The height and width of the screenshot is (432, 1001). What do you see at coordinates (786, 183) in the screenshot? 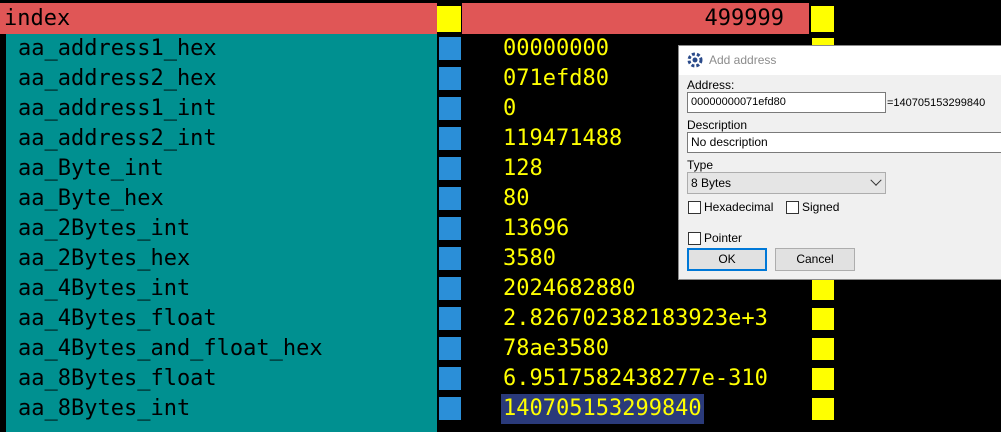
I see `type-select: 8 Bytes` at bounding box center [786, 183].